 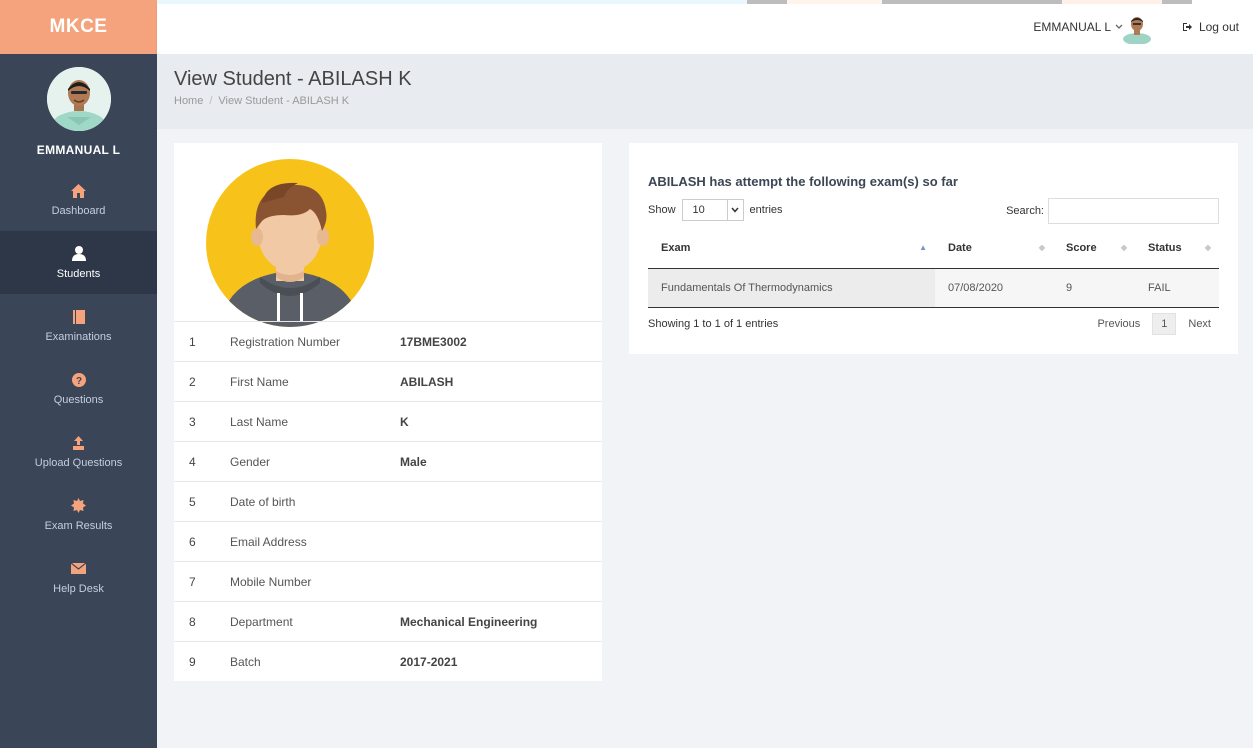 What do you see at coordinates (388, 341) in the screenshot?
I see `table-row: 1 Registration Number 17BME3002` at bounding box center [388, 341].